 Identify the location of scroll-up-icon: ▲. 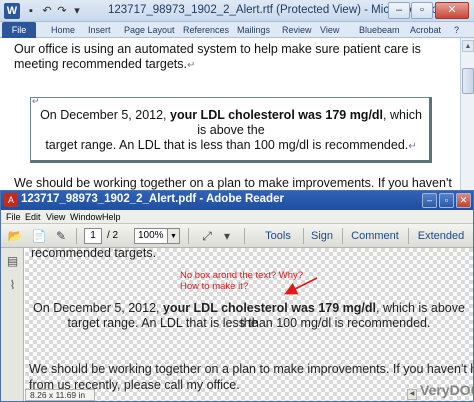
(468, 46).